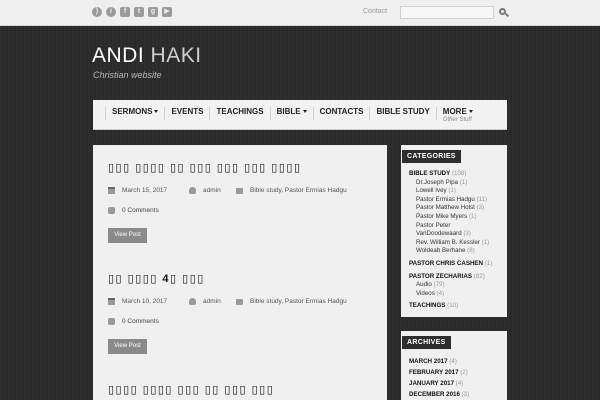 The width and height of the screenshot is (600, 400). What do you see at coordinates (464, 394) in the screenshot?
I see `archive-count: (3)` at bounding box center [464, 394].